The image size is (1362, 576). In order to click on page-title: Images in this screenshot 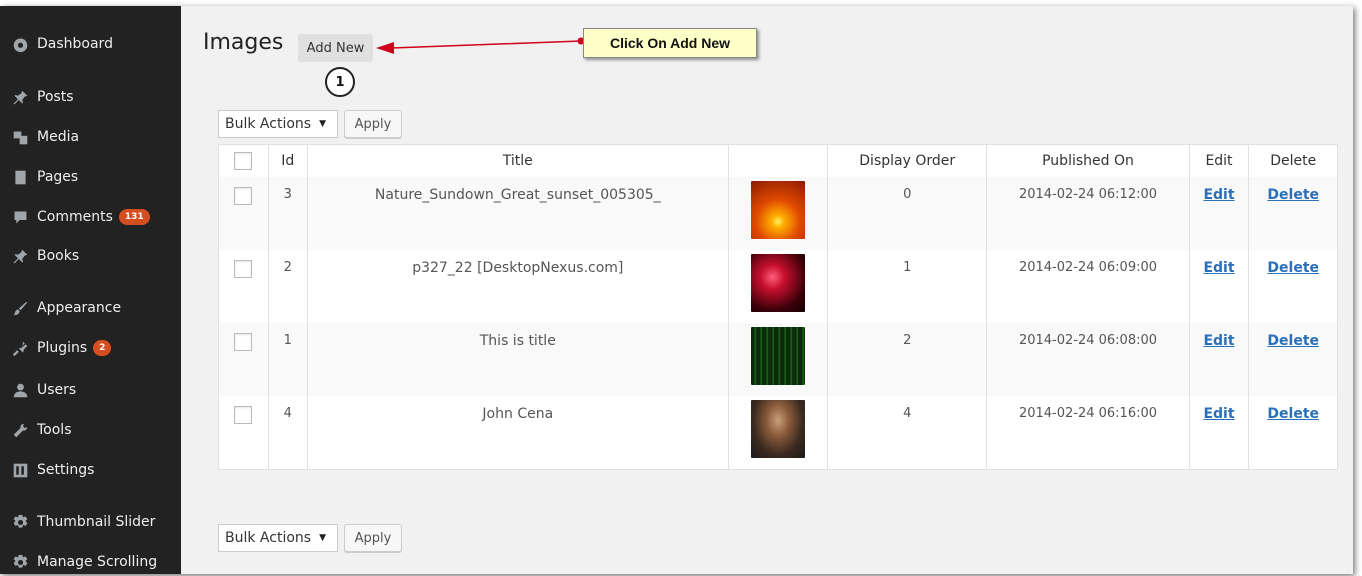, I will do `click(243, 42)`.